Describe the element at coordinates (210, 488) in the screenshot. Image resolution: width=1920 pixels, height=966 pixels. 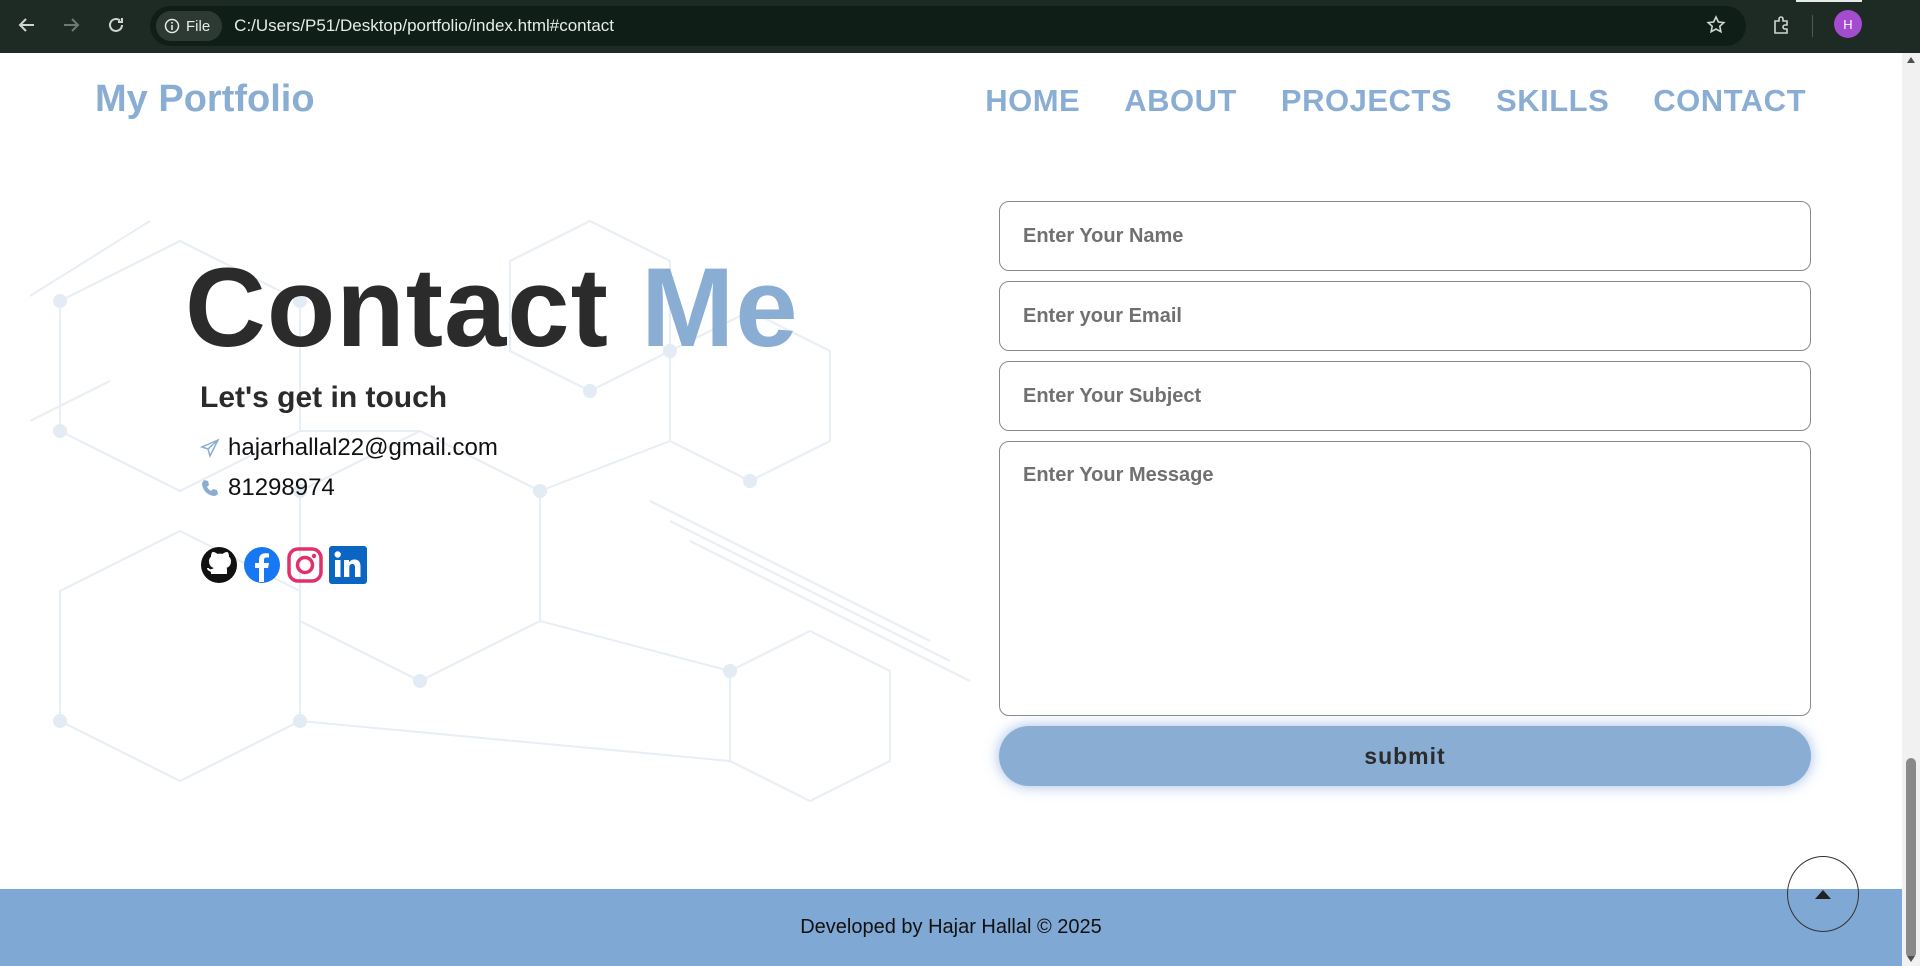
I see `phone-icon` at that location.